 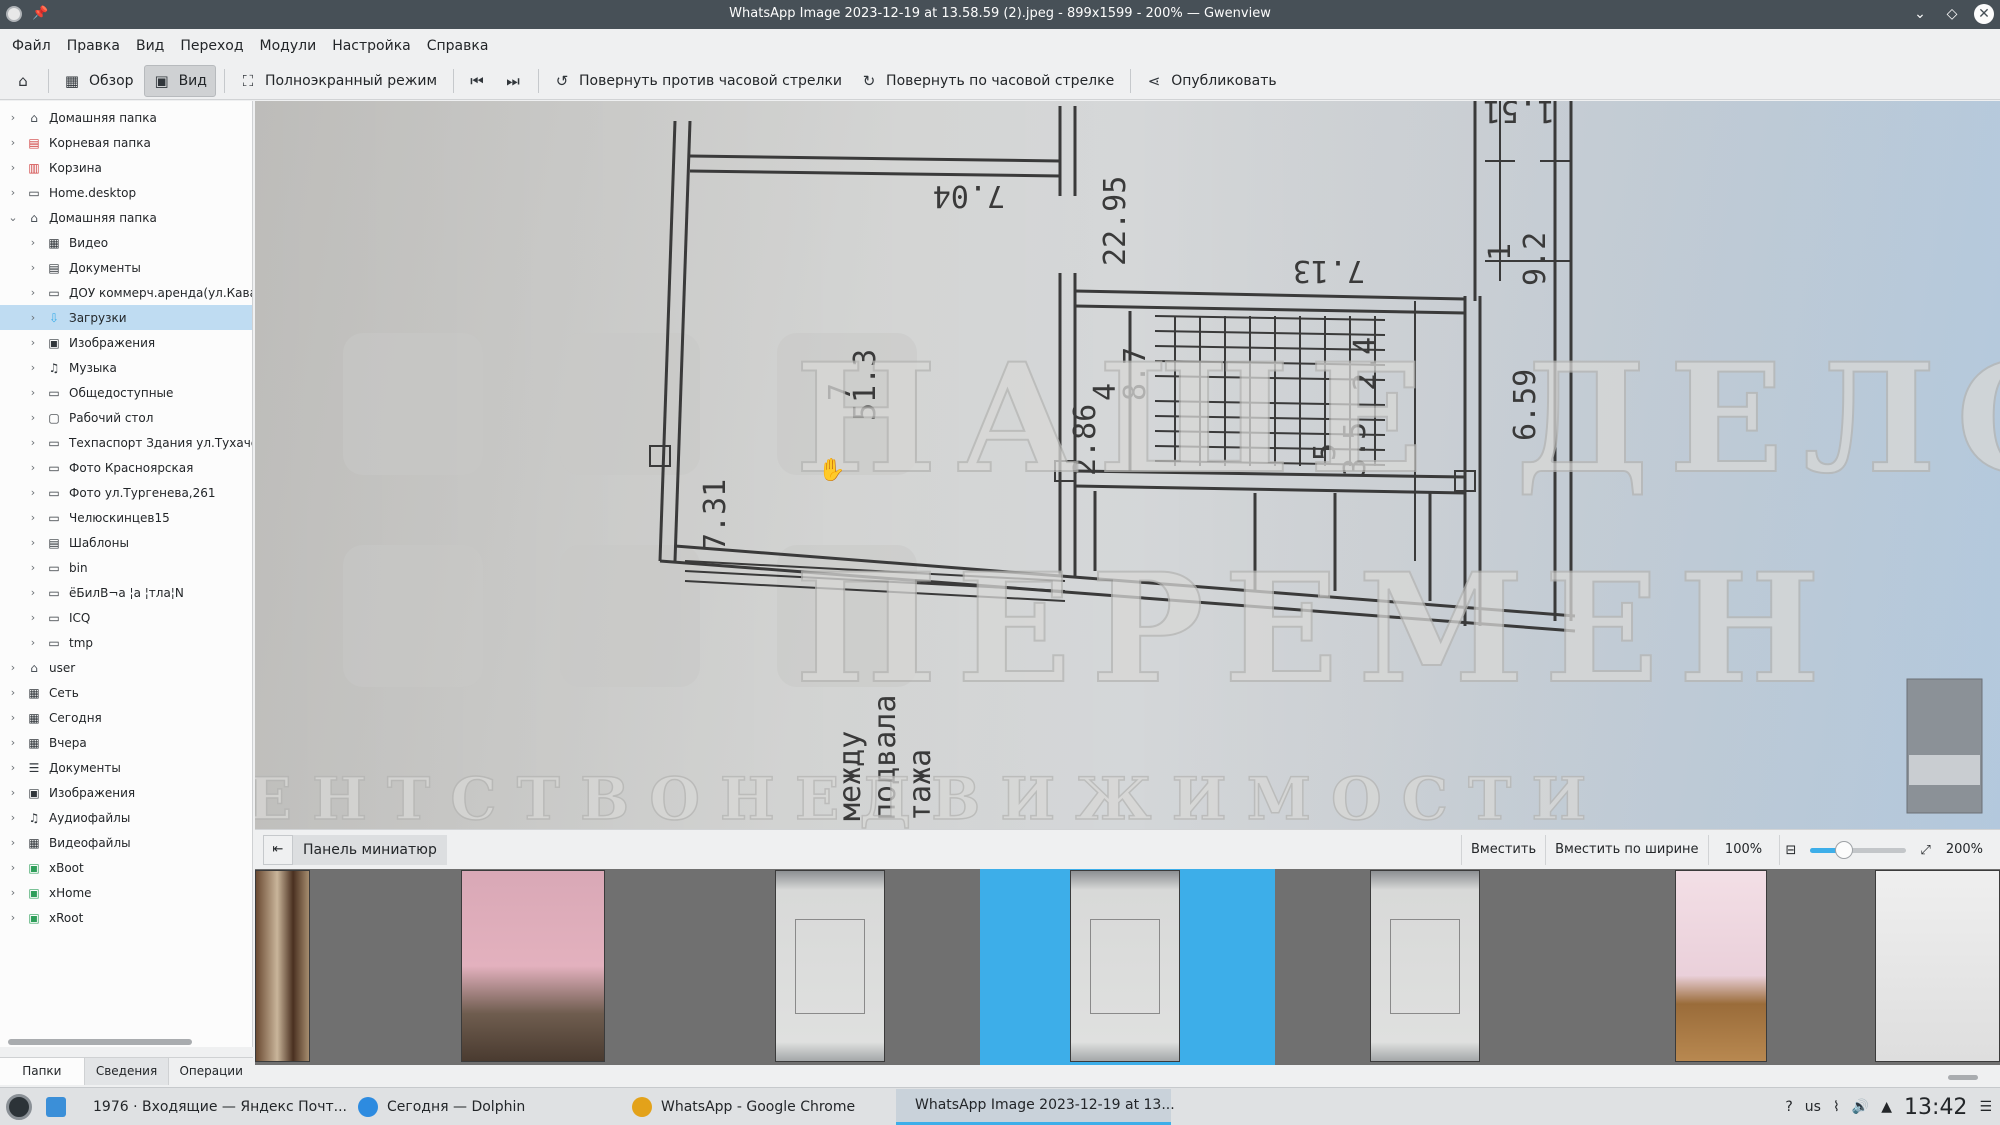 What do you see at coordinates (278, 849) in the screenshot?
I see `toggle-thumbnail-bar-icon: ⇤` at bounding box center [278, 849].